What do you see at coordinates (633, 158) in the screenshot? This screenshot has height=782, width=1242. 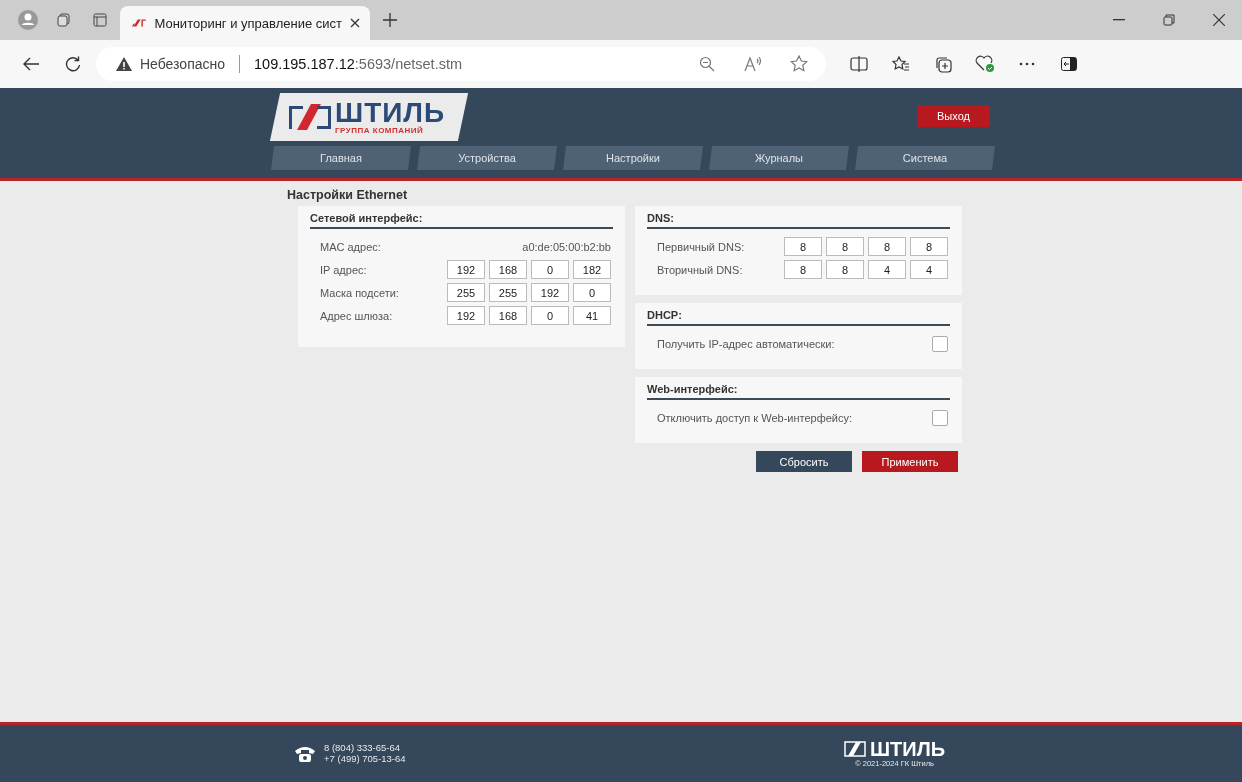 I see `nav-tab: Настройки` at bounding box center [633, 158].